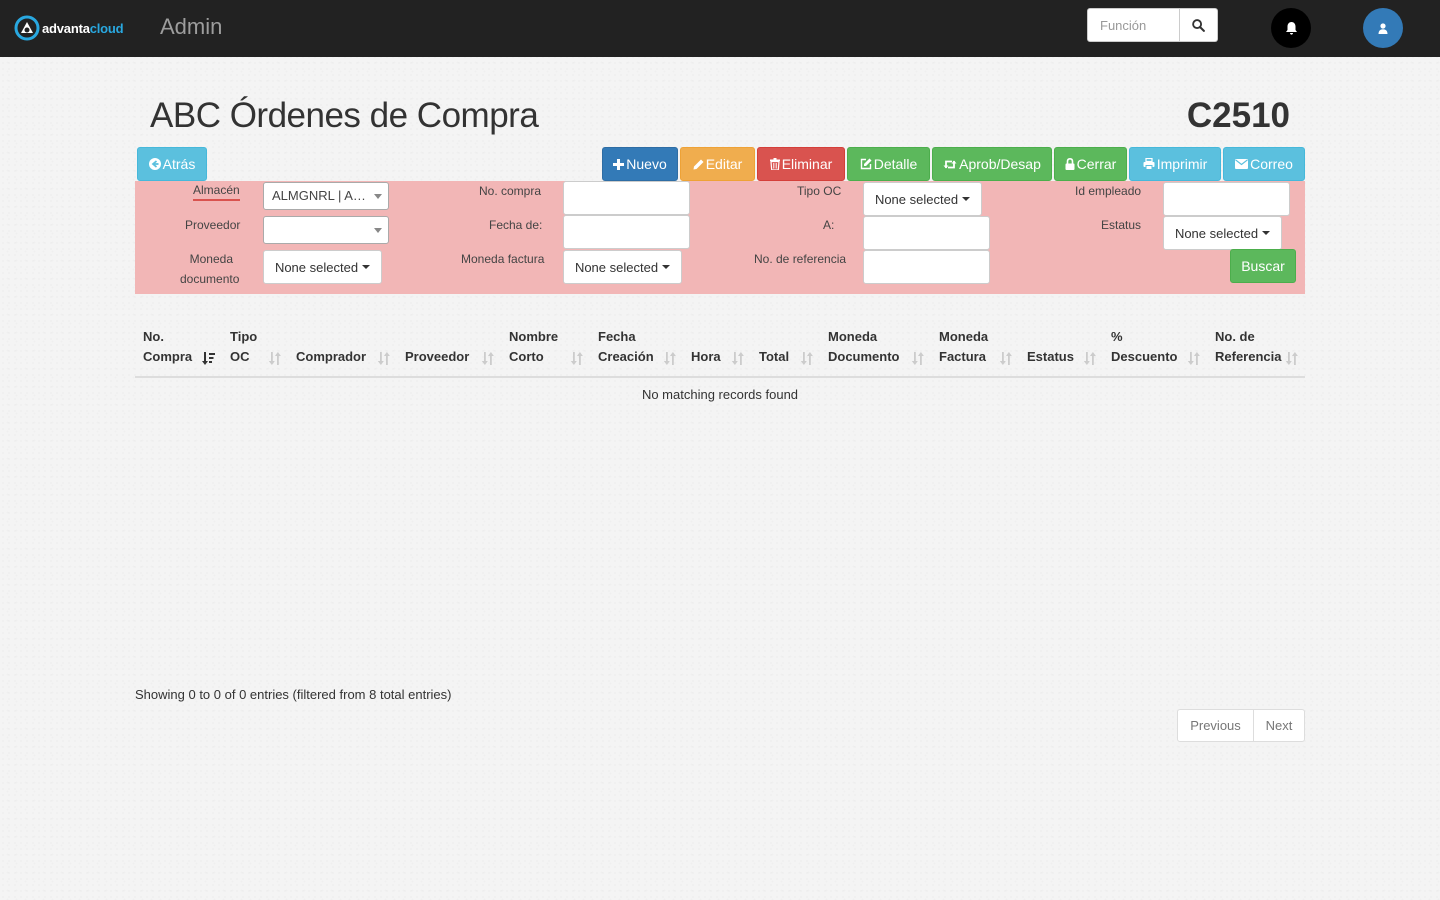 The width and height of the screenshot is (1440, 900). What do you see at coordinates (724, 164) in the screenshot?
I see `edit-label: Editar` at bounding box center [724, 164].